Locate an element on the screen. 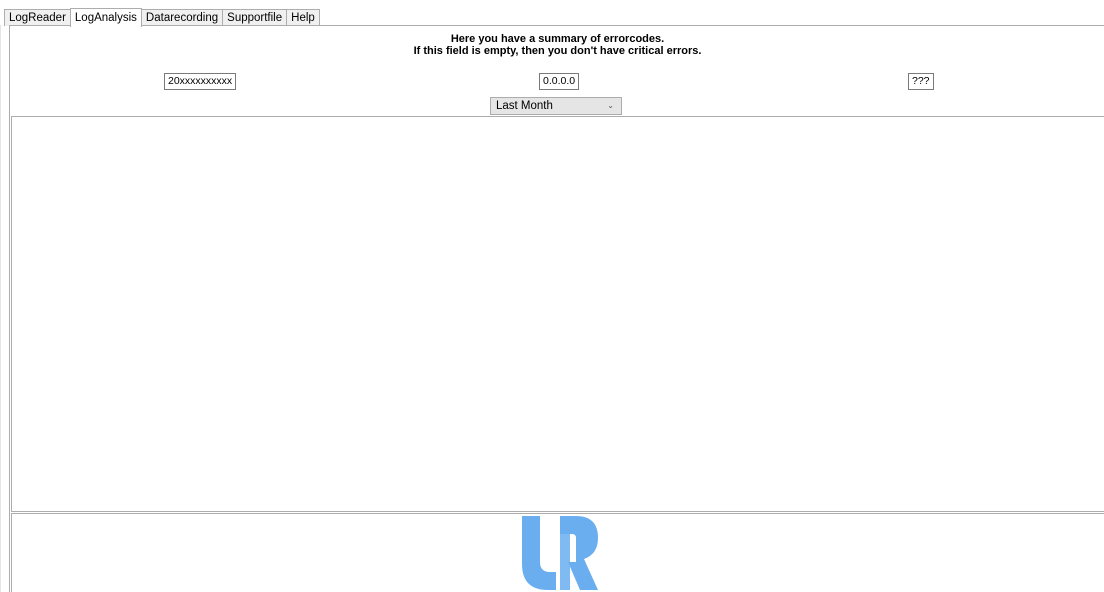  tab-logreader: LogReader is located at coordinates (37, 17).